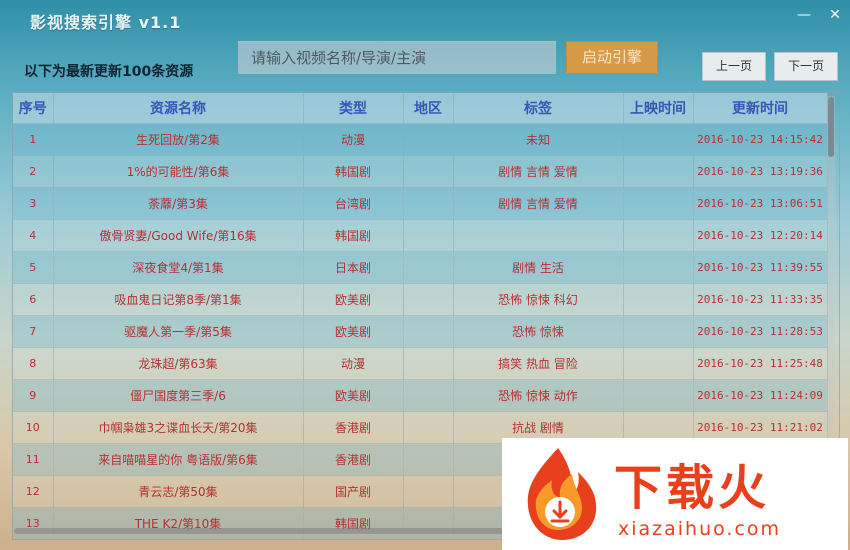  What do you see at coordinates (178, 235) in the screenshot?
I see `cell-name: 傲骨贤妻/Good Wife/第16集` at bounding box center [178, 235].